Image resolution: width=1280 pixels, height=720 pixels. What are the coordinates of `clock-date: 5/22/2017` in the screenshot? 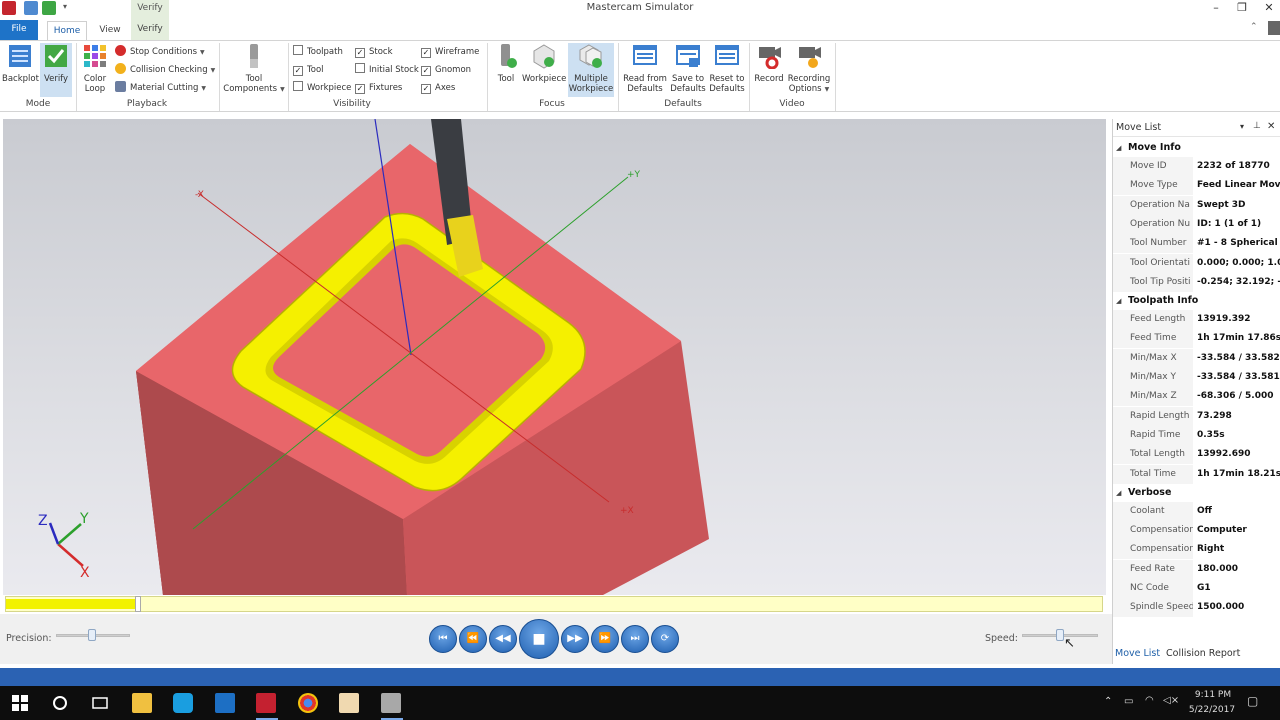 It's located at (1212, 710).